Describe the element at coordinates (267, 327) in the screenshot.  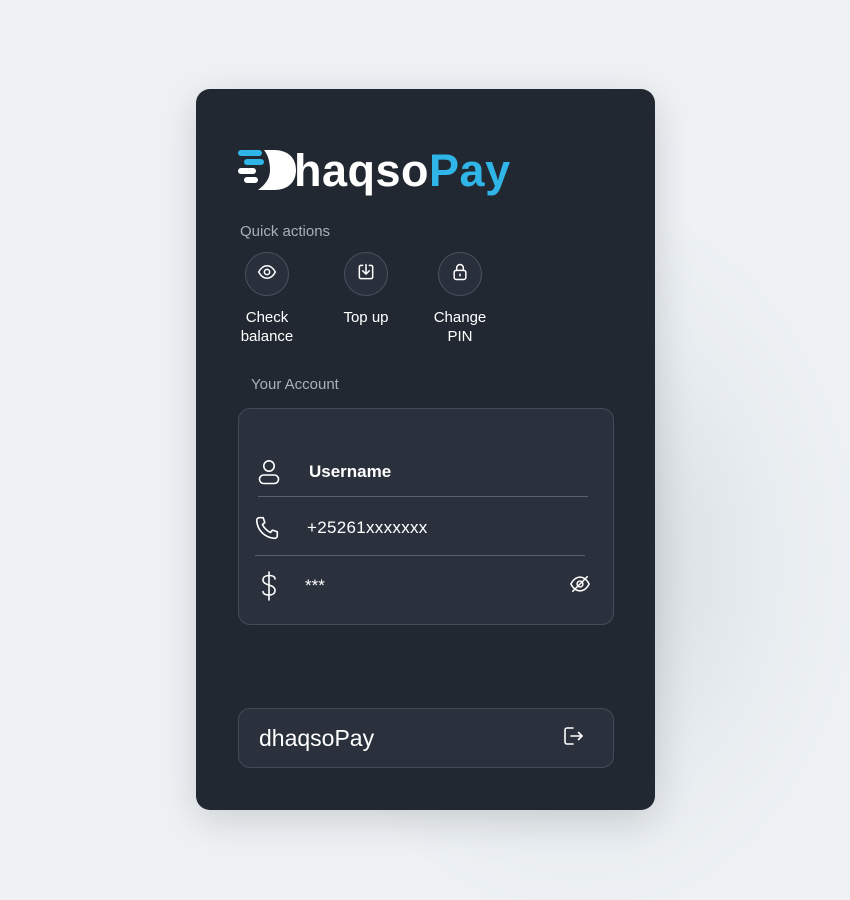
I see `check-balance-label: Check balance` at that location.